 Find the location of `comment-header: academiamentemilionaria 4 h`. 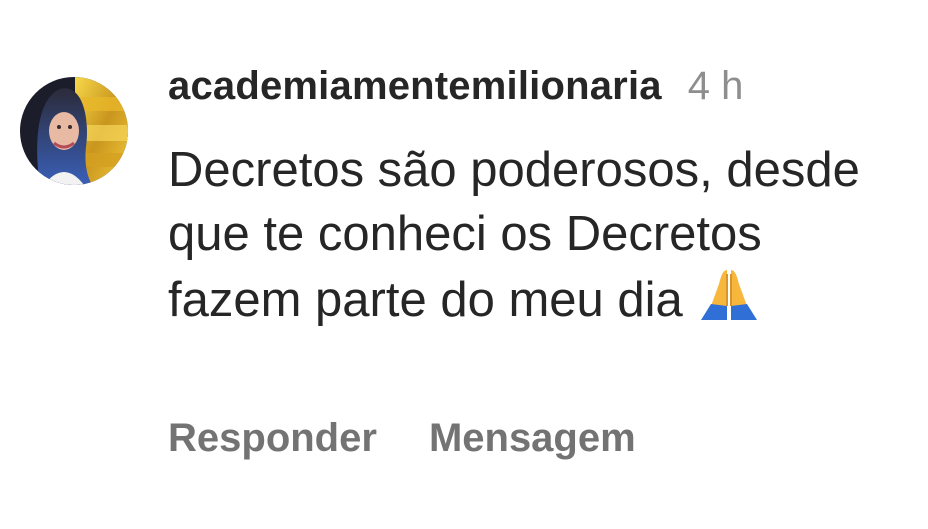

comment-header: academiamentemilionaria 4 h is located at coordinates (538, 92).